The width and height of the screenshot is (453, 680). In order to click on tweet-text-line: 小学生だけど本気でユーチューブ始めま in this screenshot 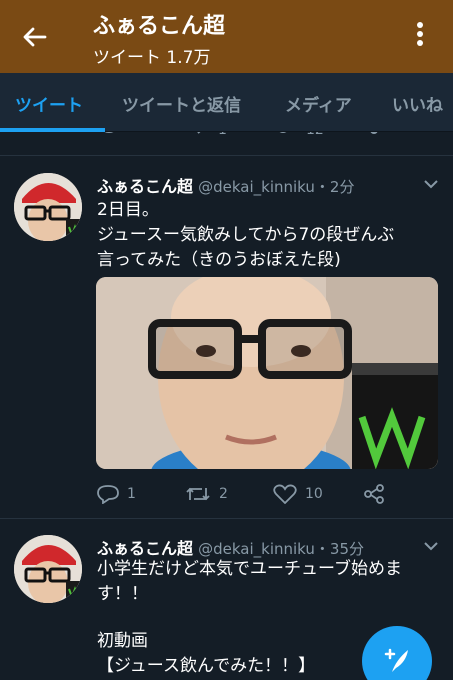, I will do `click(249, 569)`.